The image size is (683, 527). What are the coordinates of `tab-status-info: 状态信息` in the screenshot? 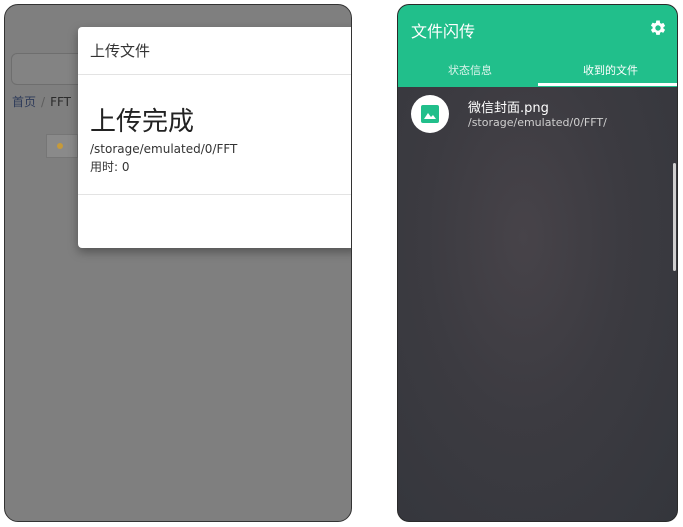 It's located at (470, 70).